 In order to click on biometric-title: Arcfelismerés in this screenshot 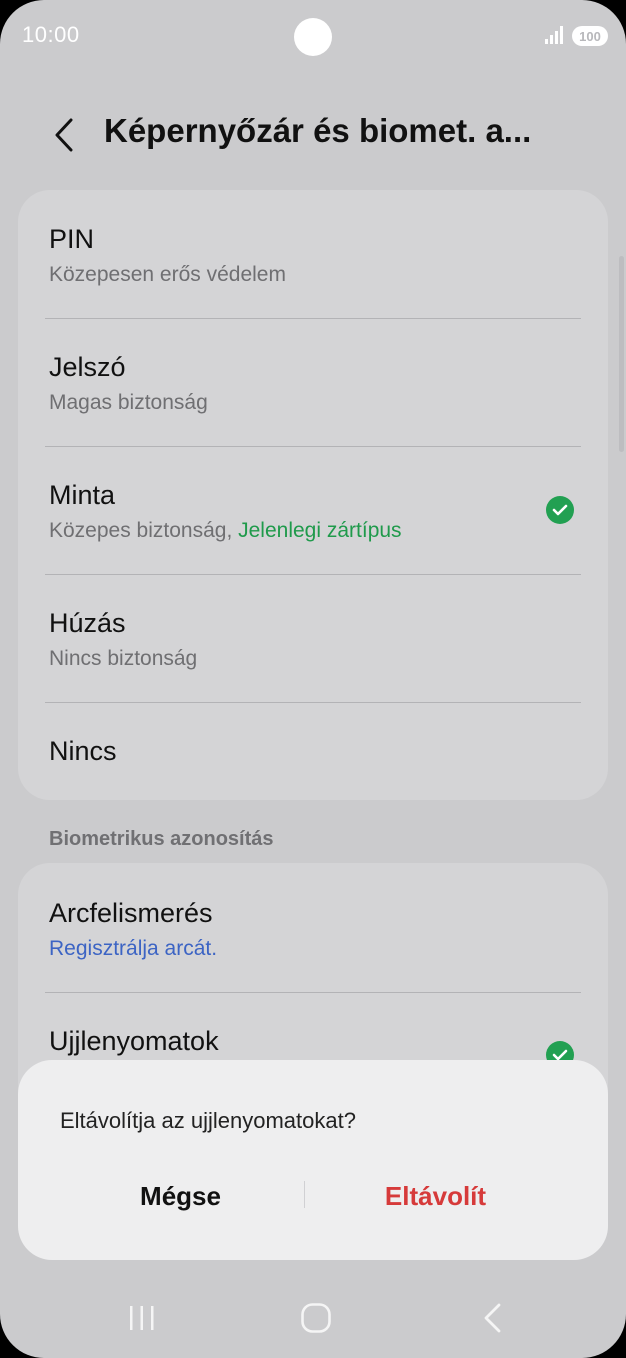, I will do `click(131, 913)`.